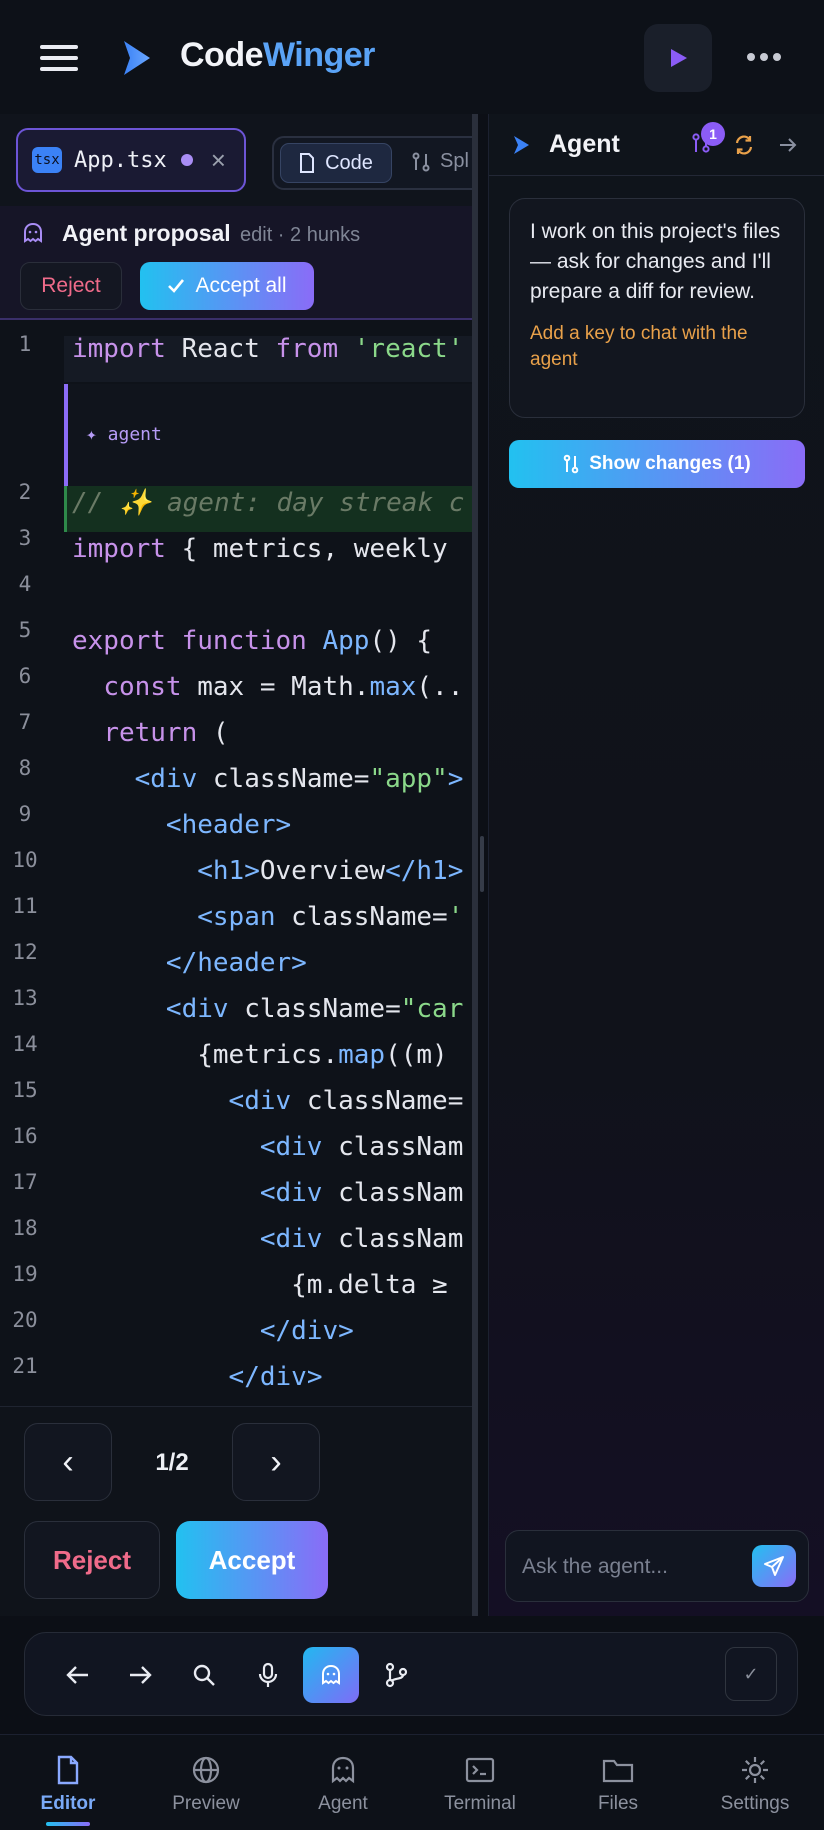 This screenshot has height=1830, width=824. Describe the element at coordinates (25, 344) in the screenshot. I see `line-number: 1` at that location.